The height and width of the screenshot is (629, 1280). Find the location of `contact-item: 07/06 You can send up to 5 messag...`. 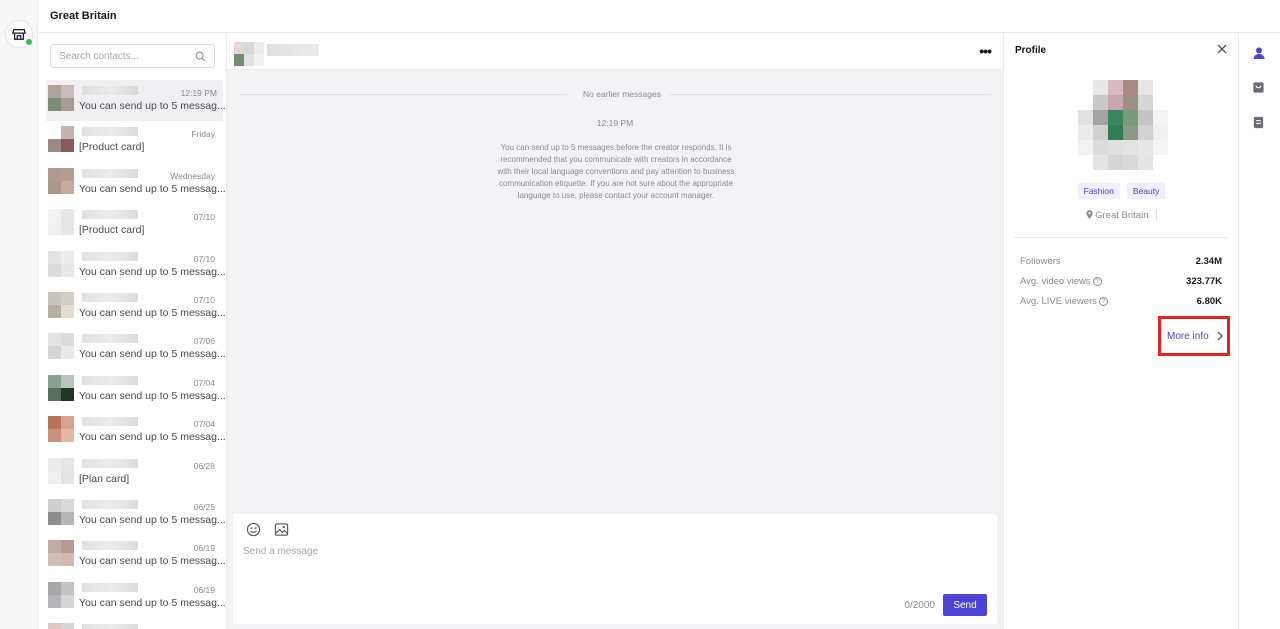

contact-item: 07/06 You can send up to 5 messag... is located at coordinates (132, 348).